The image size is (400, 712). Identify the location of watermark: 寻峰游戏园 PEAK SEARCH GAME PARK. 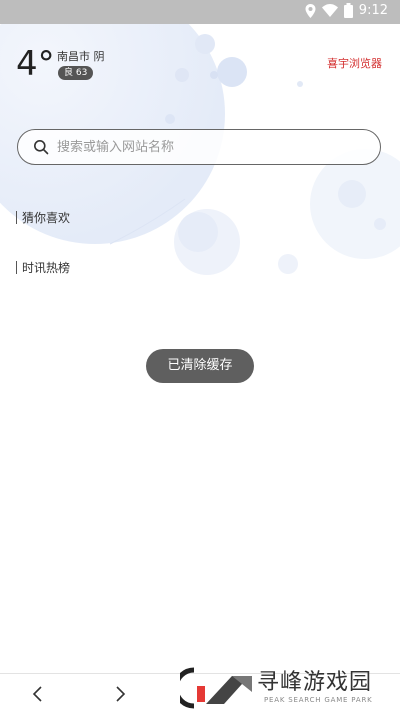
(290, 685).